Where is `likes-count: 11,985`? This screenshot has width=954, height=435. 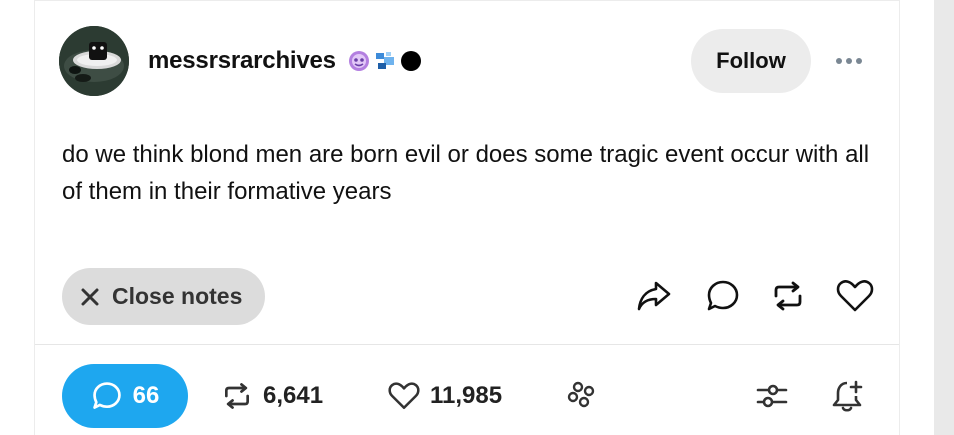
likes-count: 11,985 is located at coordinates (466, 395).